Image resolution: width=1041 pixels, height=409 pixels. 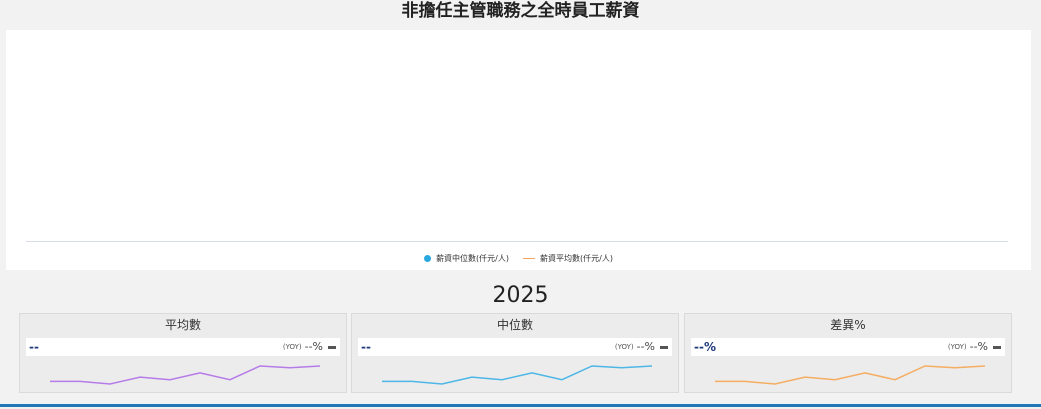 I want to click on sparkline-average, so click(x=185, y=375).